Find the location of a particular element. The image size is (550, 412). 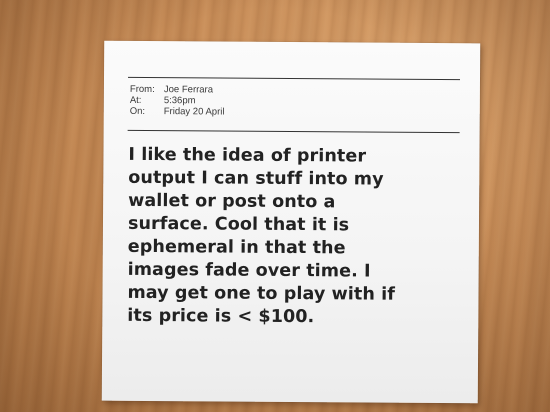

meta-label-on: On: is located at coordinates (137, 111).